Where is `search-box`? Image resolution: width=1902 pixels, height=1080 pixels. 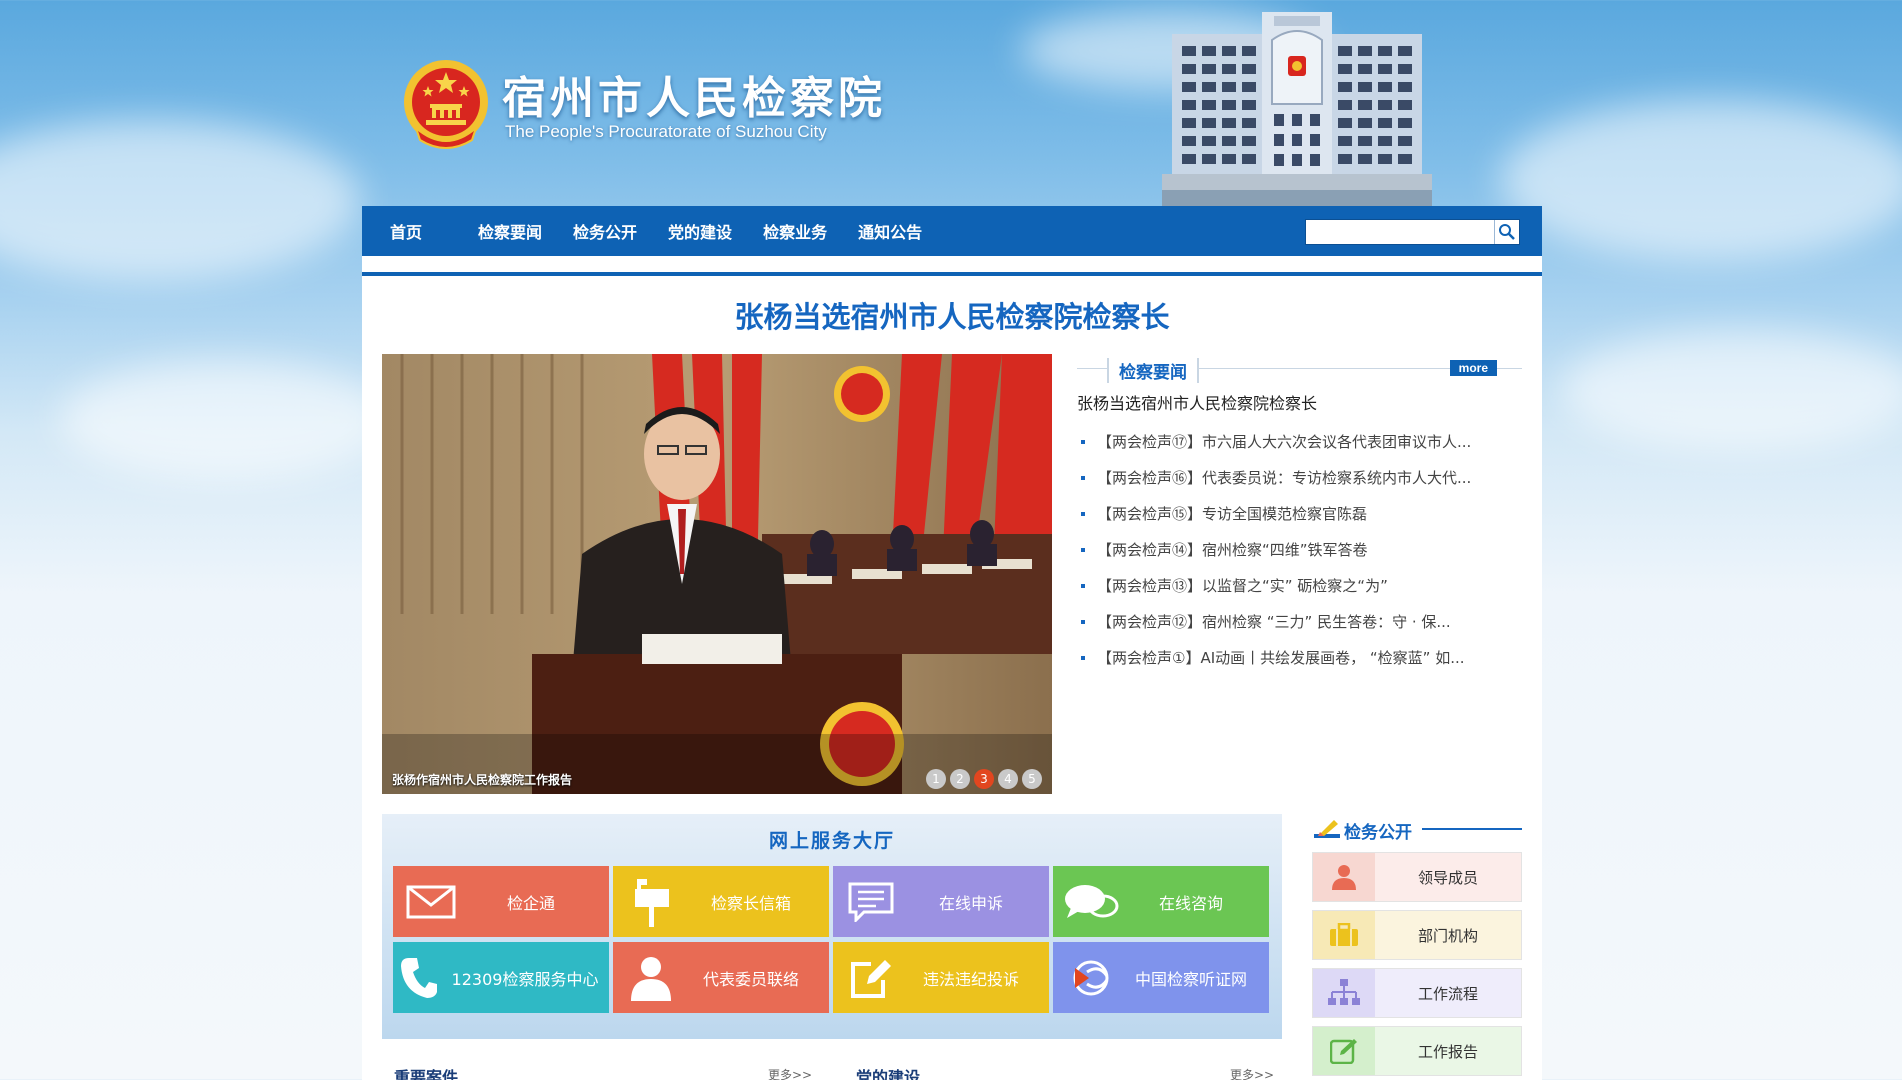 search-box is located at coordinates (1412, 232).